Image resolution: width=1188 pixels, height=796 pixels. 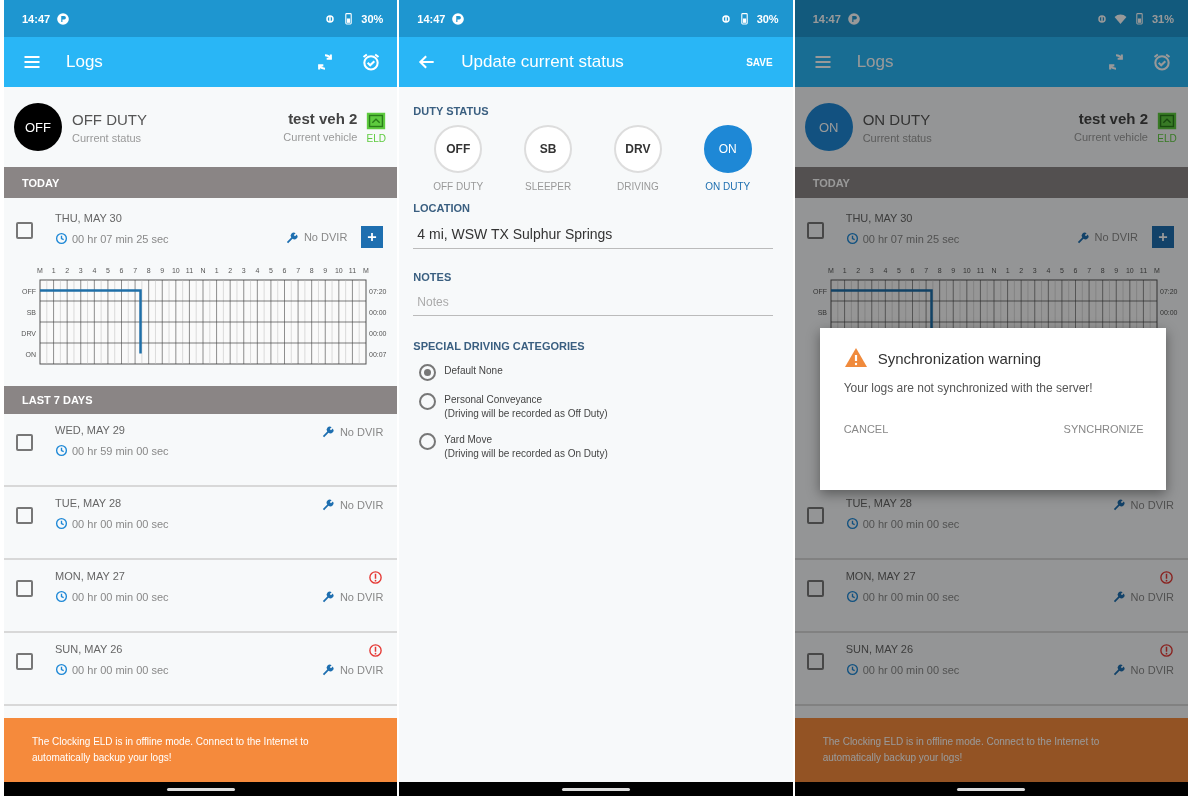 What do you see at coordinates (728, 186) in the screenshot?
I see `duty-status-label: ON DUTY` at bounding box center [728, 186].